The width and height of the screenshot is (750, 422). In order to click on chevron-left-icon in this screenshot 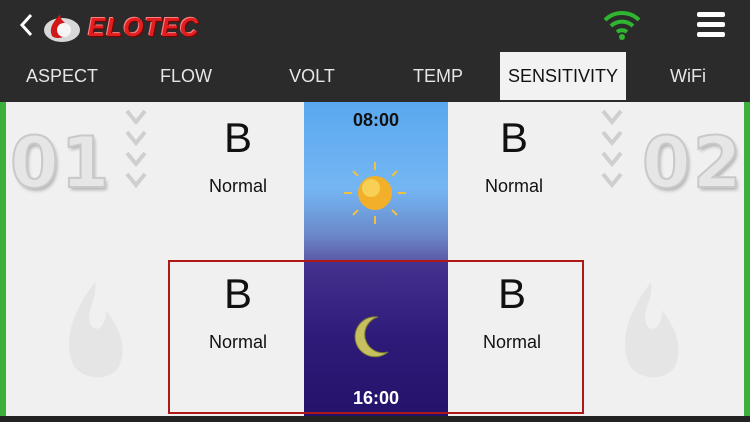, I will do `click(26, 25)`.